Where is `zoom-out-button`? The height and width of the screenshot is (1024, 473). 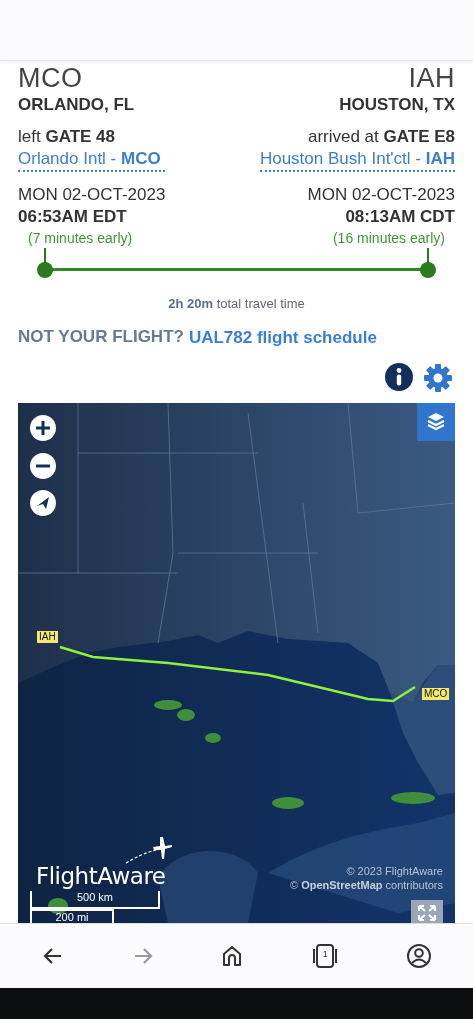
zoom-out-button is located at coordinates (43, 466).